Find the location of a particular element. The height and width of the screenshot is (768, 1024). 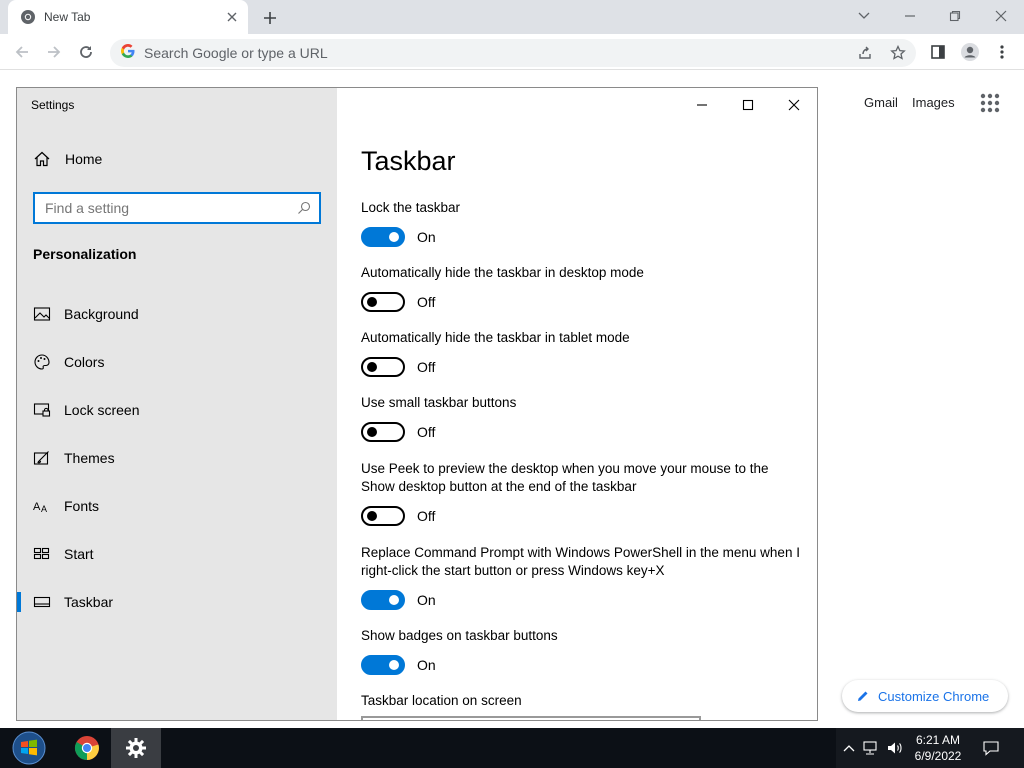

find-setting-input is located at coordinates (160, 208).